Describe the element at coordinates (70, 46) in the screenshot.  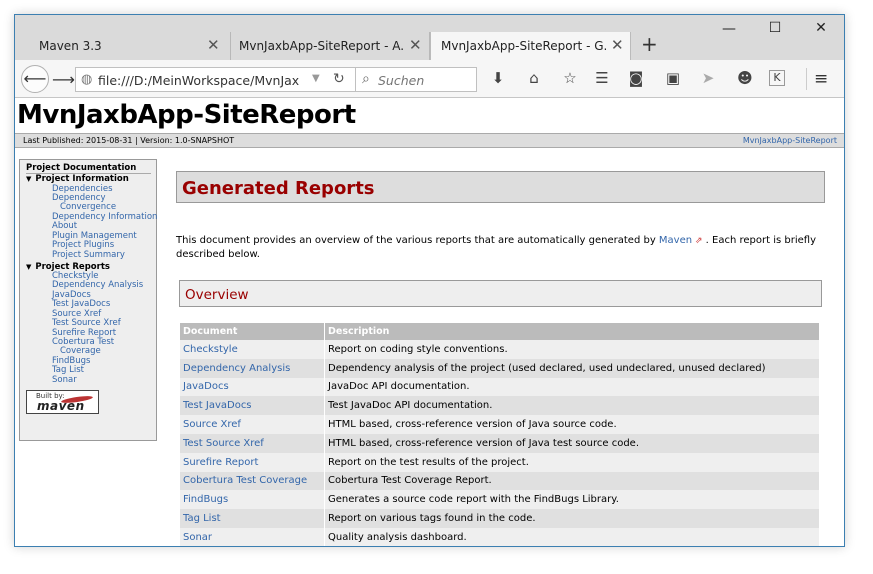
I see `tab-label: Maven 3.3` at that location.